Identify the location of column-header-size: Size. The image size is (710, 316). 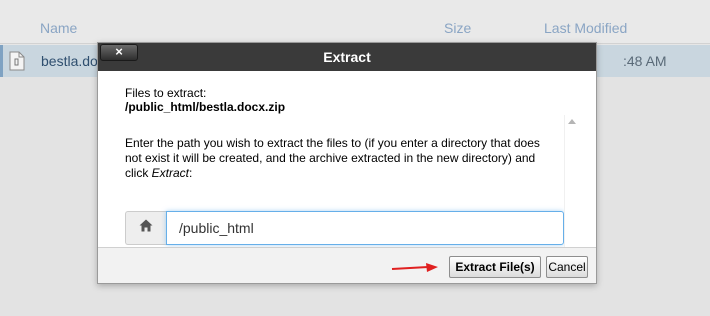
(457, 28).